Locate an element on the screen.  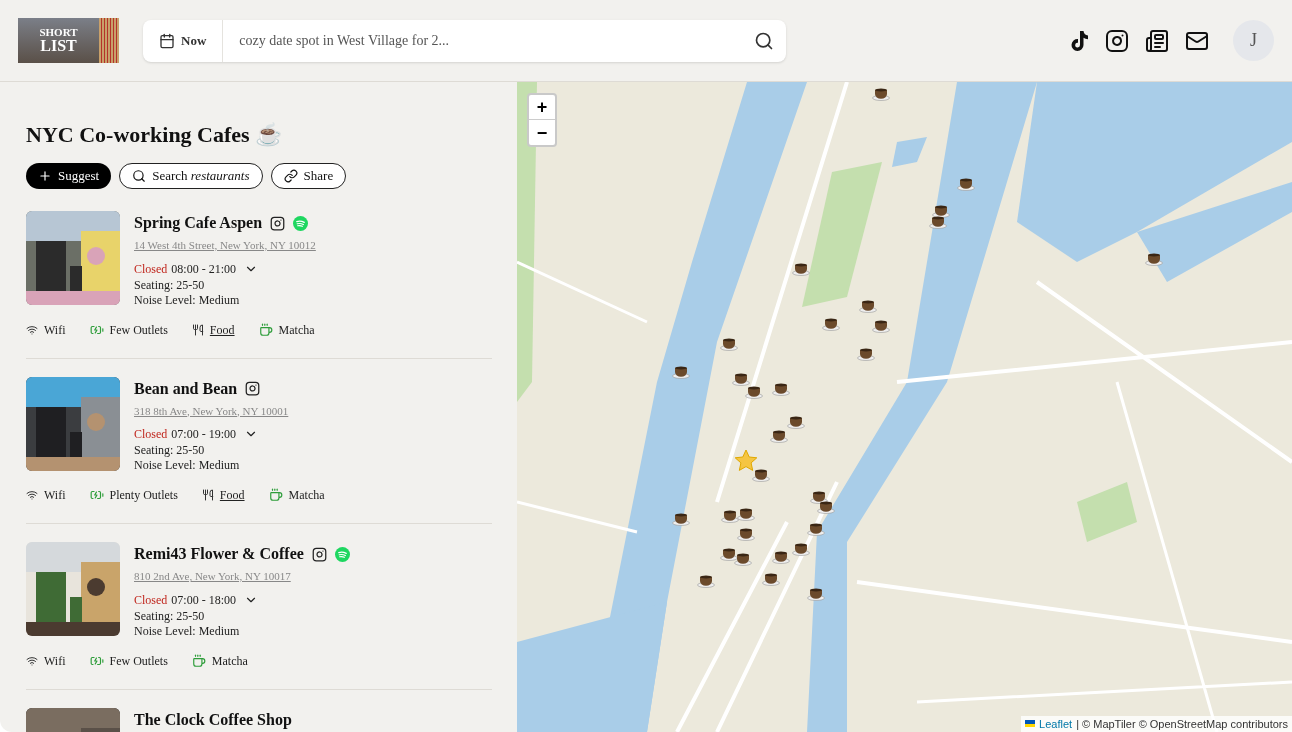
place-name: The Clock Coffee Shop is located at coordinates (213, 719).